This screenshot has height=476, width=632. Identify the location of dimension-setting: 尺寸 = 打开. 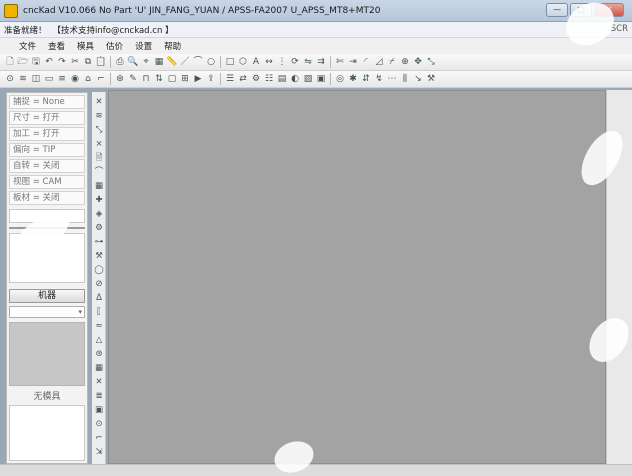
(47, 118).